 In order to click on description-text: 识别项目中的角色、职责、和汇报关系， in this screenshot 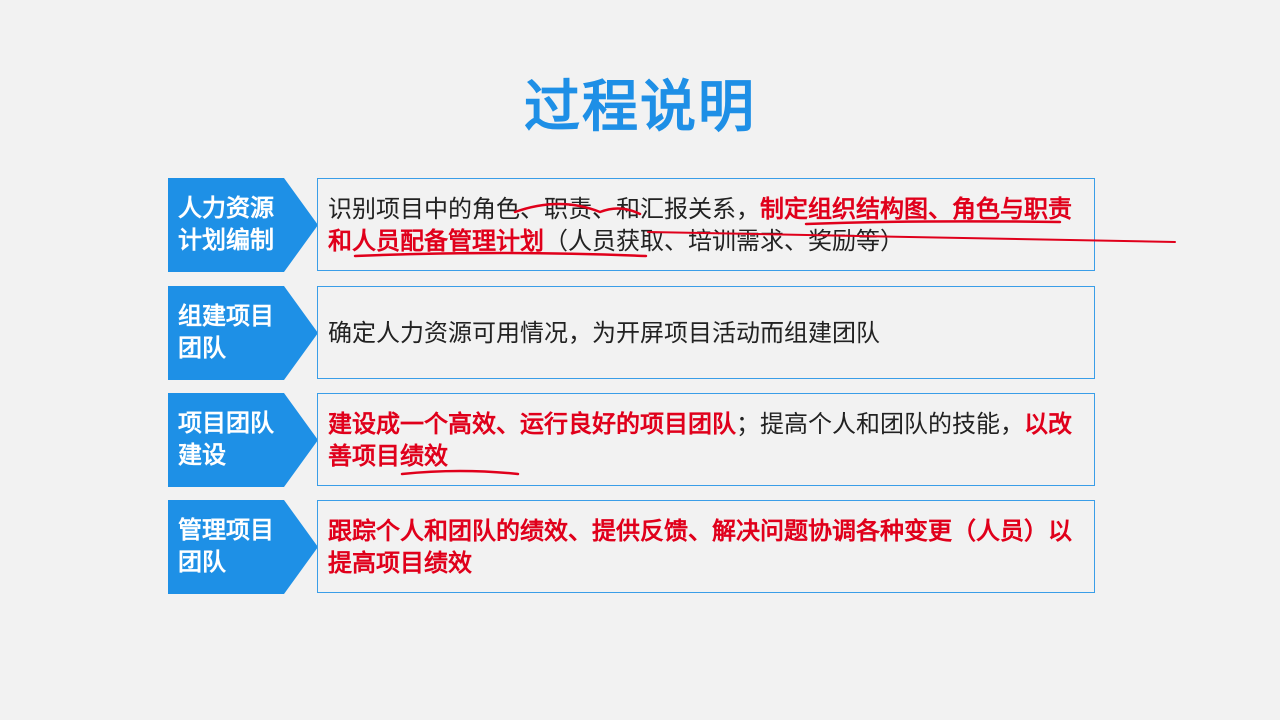, I will do `click(544, 208)`.